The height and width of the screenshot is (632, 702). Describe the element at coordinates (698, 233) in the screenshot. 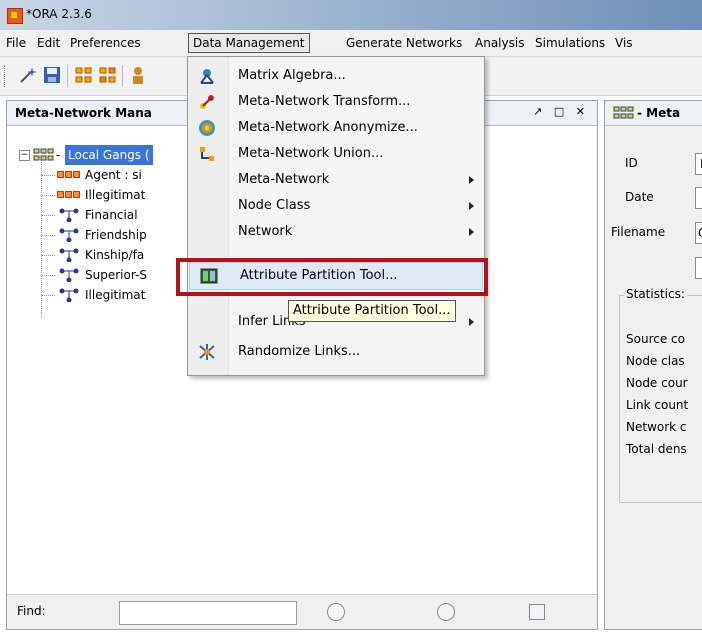

I see `filename-field: C` at that location.